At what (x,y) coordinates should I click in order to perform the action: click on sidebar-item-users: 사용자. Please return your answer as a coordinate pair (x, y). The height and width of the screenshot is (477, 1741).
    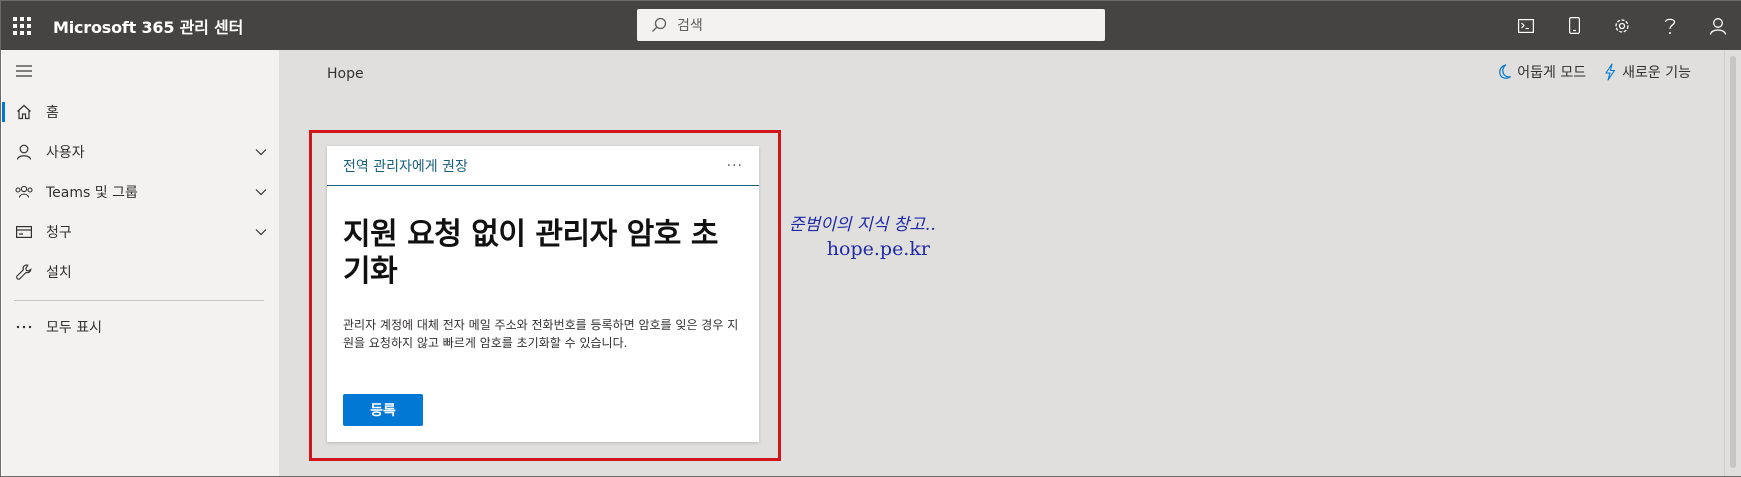
    Looking at the image, I should click on (140, 152).